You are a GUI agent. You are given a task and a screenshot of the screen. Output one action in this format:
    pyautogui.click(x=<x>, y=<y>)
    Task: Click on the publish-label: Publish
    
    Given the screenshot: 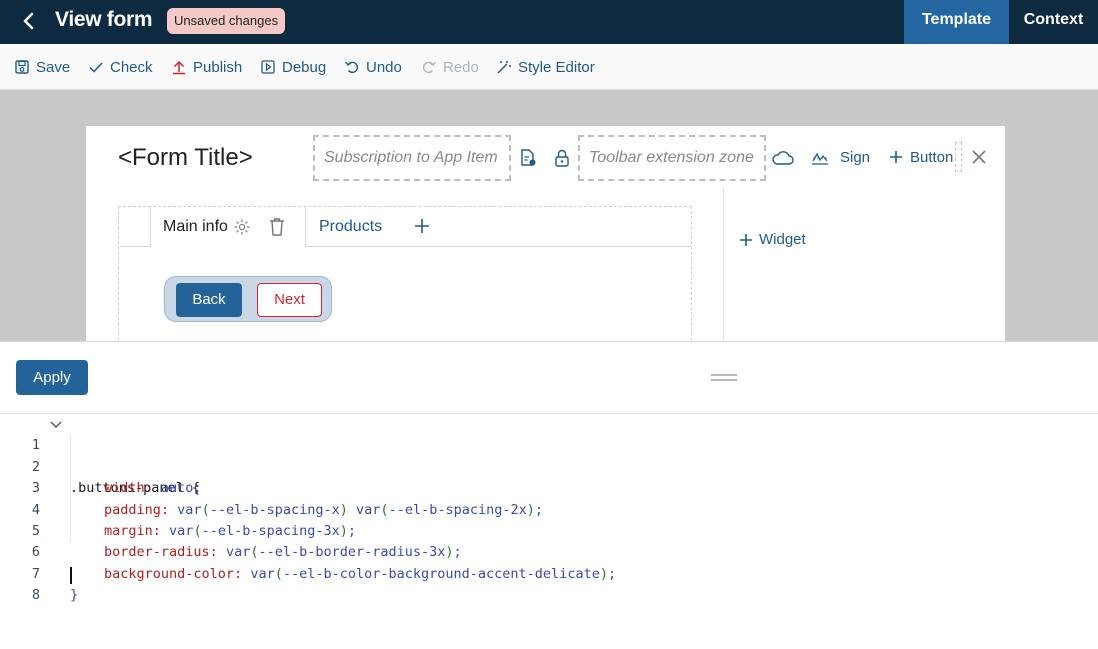 What is the action you would take?
    pyautogui.click(x=218, y=67)
    